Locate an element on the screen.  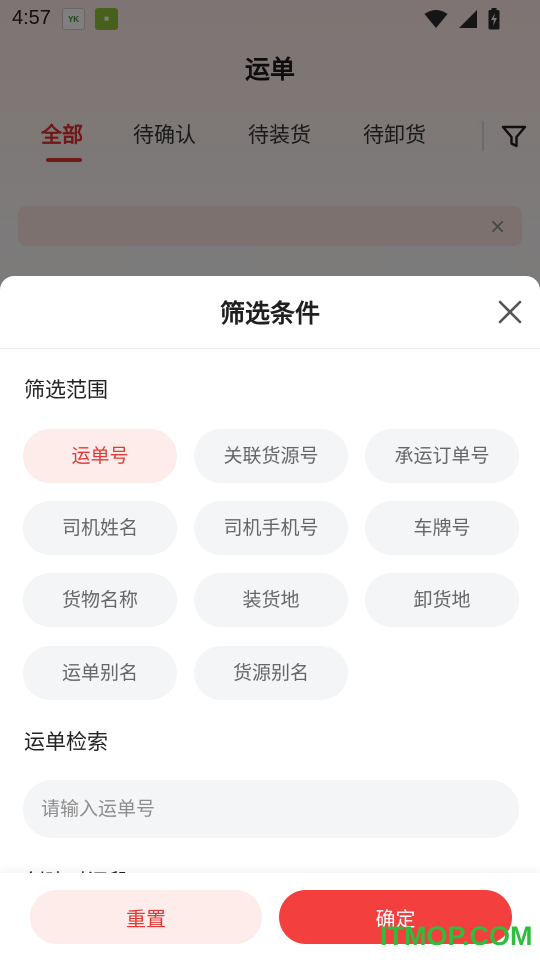
scope-option-unloading-place: 卸货地 is located at coordinates (442, 600).